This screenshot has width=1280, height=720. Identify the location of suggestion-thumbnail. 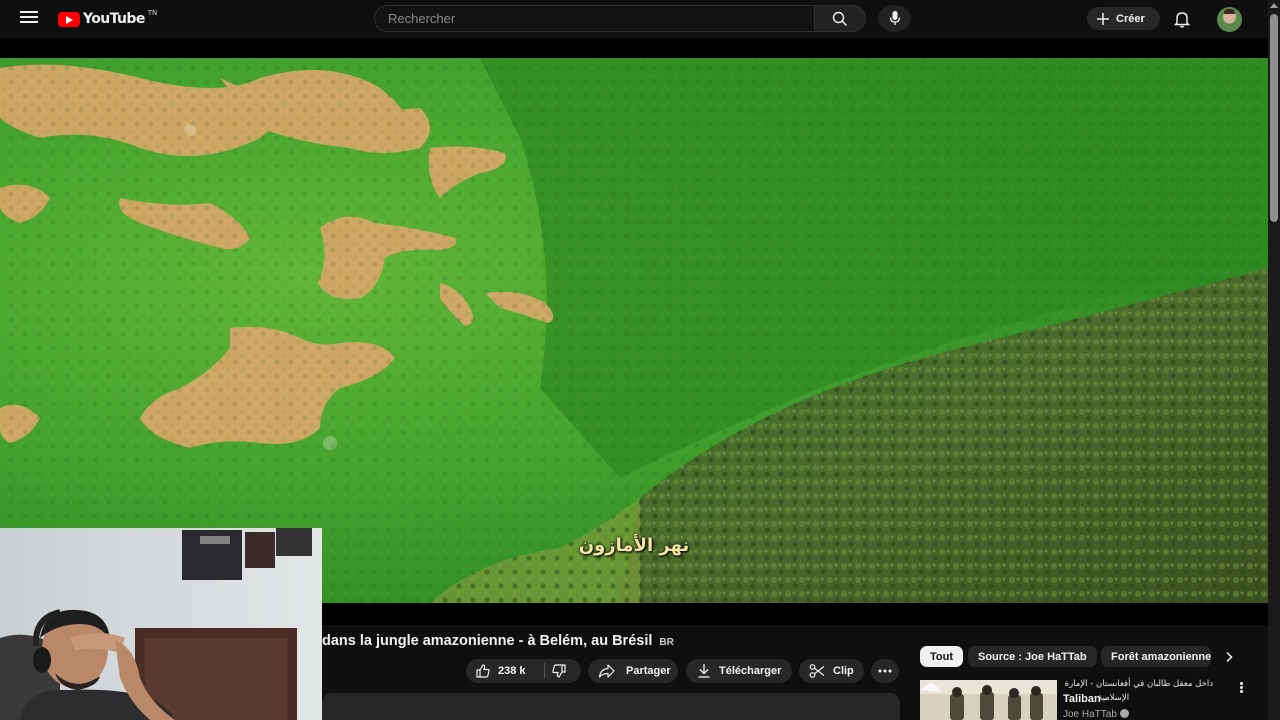
(988, 700).